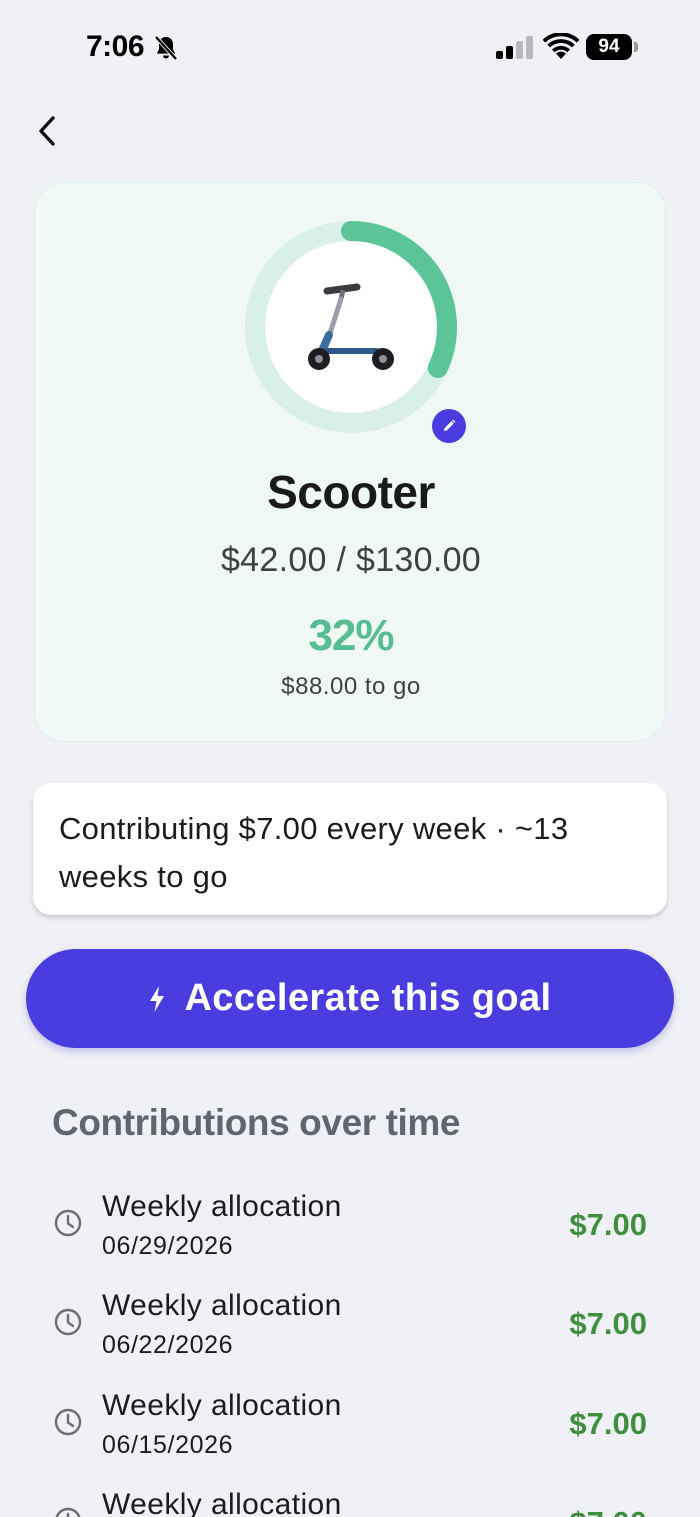 Image resolution: width=700 pixels, height=1517 pixels. What do you see at coordinates (351, 560) in the screenshot?
I see `goal-amounts: $42.00 / $130.00` at bounding box center [351, 560].